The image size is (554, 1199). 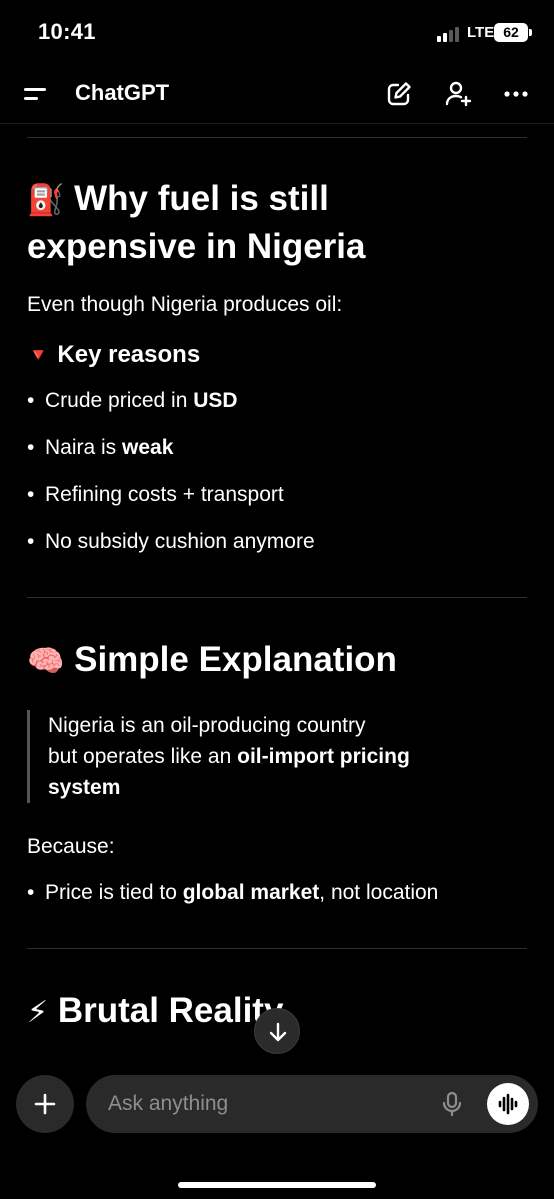 I want to click on plus-icon, so click(x=45, y=1104).